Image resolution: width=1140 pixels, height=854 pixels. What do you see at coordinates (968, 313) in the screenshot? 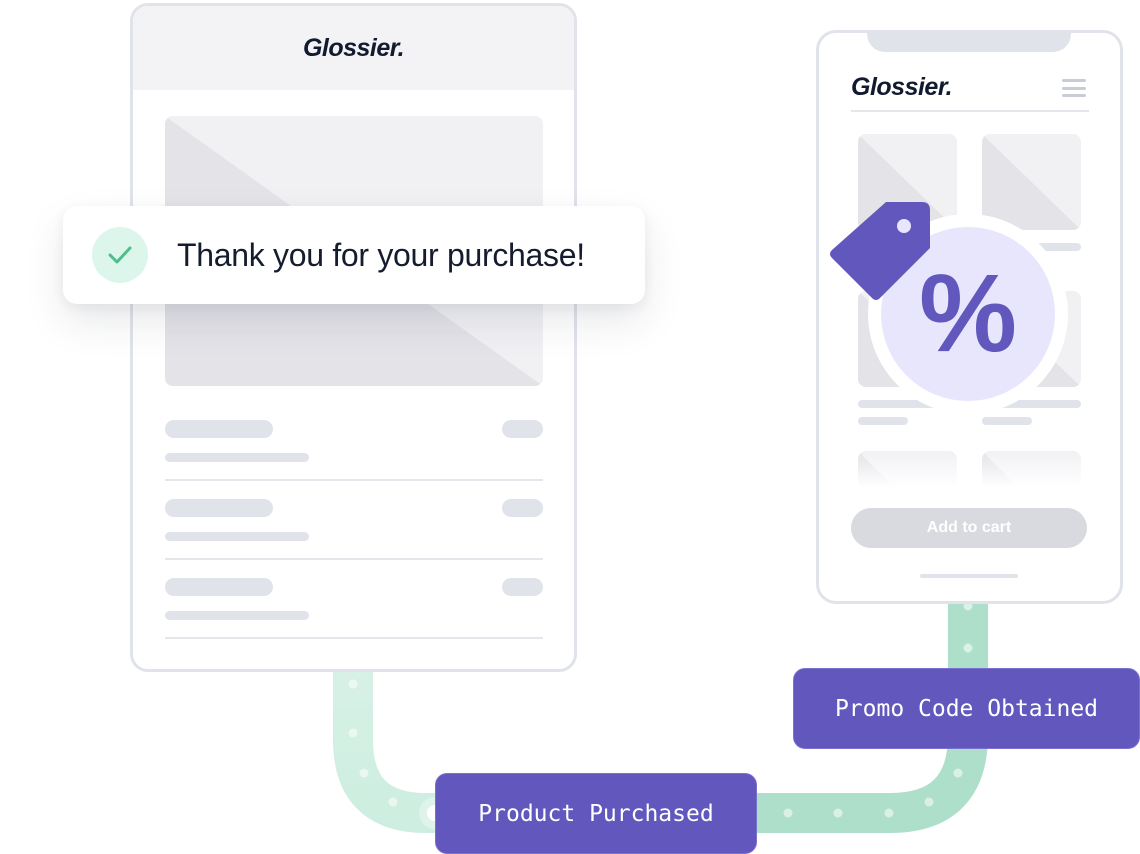
I see `percent-icon: %` at bounding box center [968, 313].